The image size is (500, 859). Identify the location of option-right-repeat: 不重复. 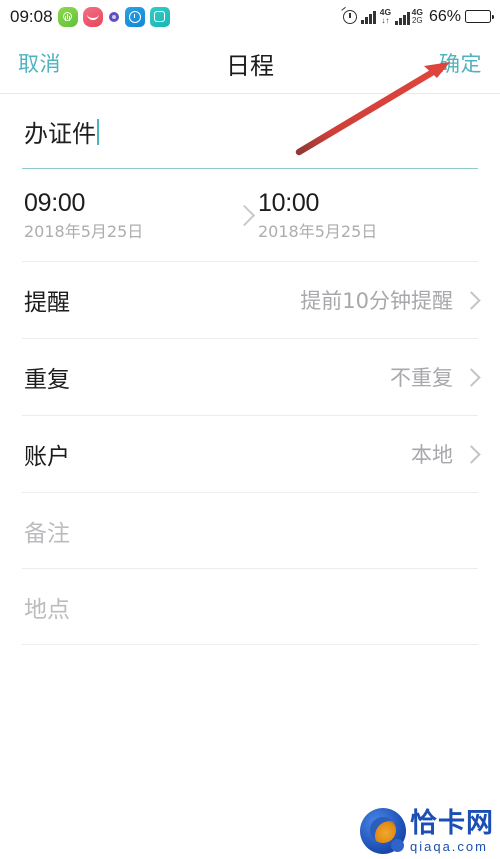
(435, 377).